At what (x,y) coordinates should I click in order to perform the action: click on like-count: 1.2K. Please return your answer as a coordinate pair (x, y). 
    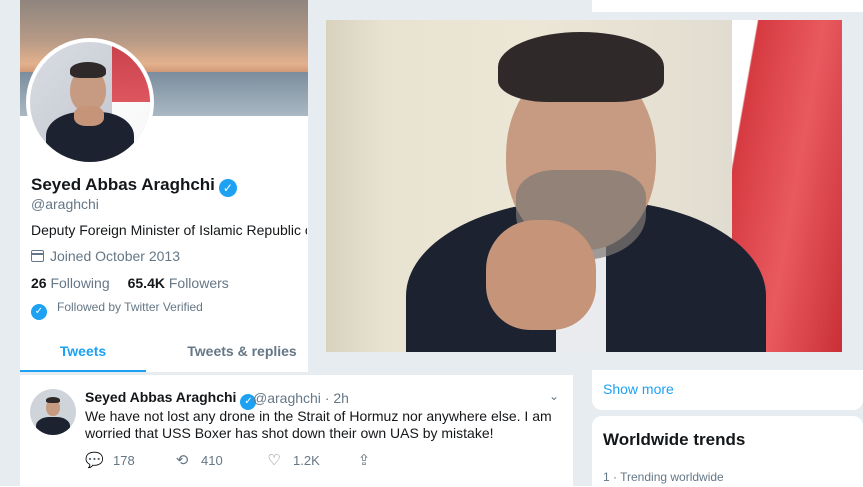
    Looking at the image, I should click on (306, 460).